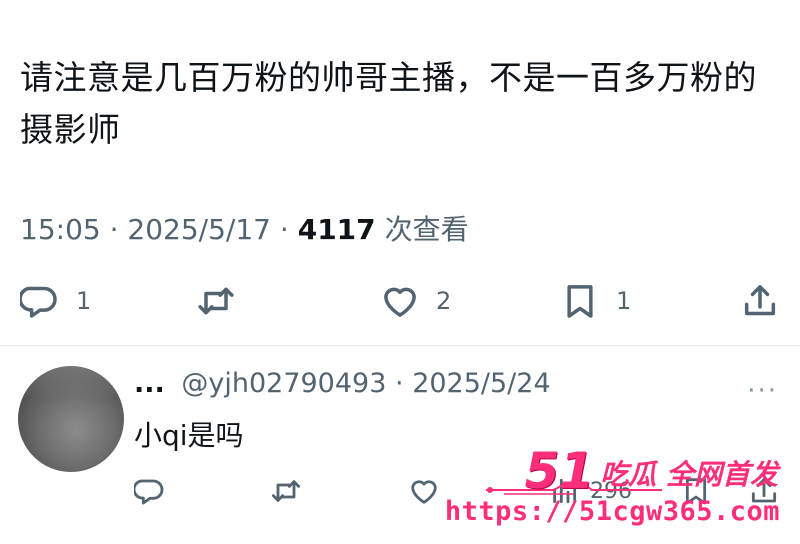  What do you see at coordinates (762, 391) in the screenshot?
I see `more-options-icon: ···` at bounding box center [762, 391].